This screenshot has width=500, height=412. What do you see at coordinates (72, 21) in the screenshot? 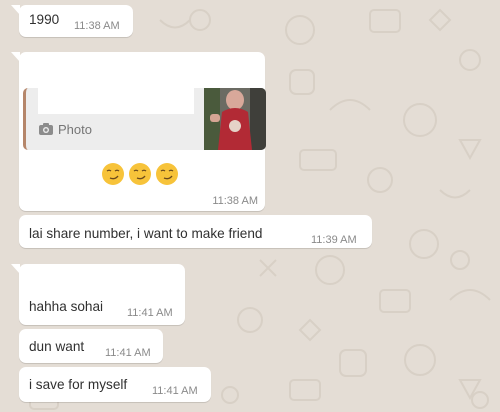
I see `message-bubble: 1990 11:38 AM` at bounding box center [72, 21].